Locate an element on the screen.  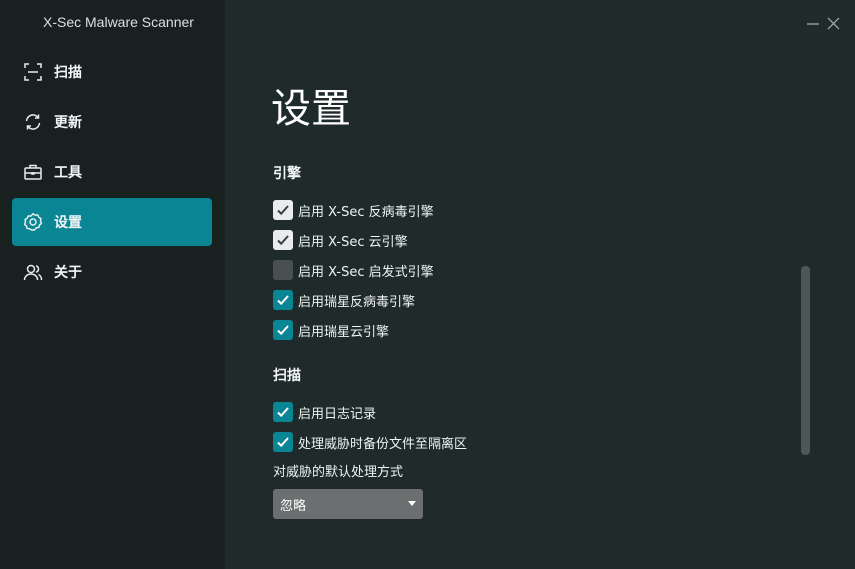
checkbox-label: 启用 X-Sec 反病毒引擎 is located at coordinates (366, 212).